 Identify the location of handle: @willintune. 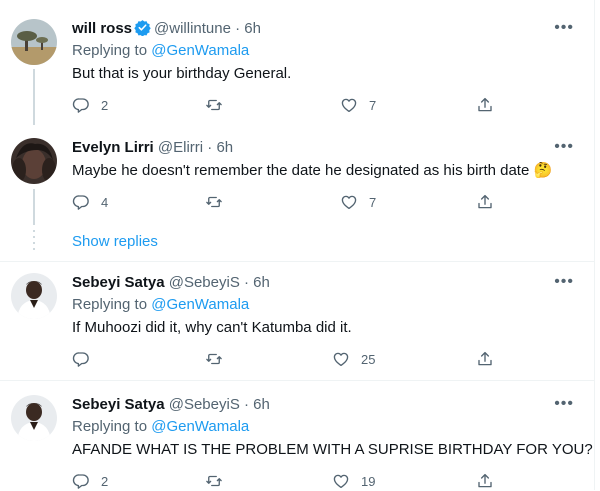
(192, 28).